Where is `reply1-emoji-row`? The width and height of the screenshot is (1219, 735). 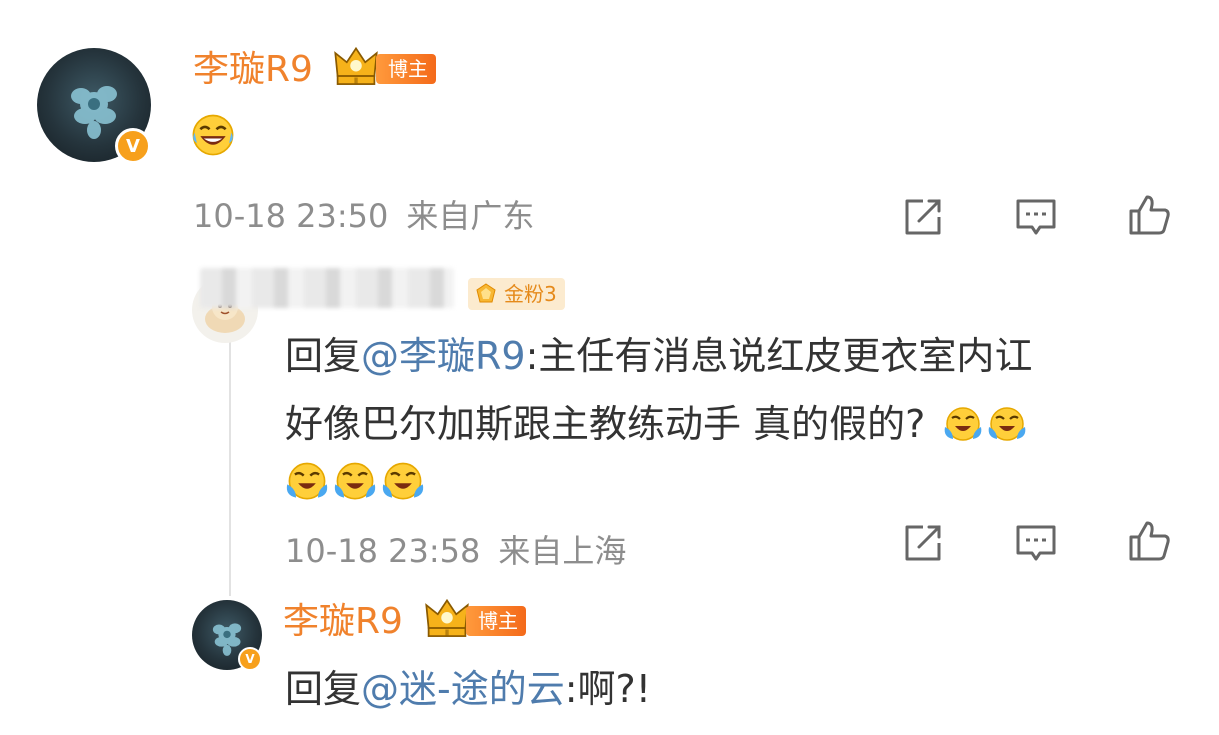 reply1-emoji-row is located at coordinates (355, 480).